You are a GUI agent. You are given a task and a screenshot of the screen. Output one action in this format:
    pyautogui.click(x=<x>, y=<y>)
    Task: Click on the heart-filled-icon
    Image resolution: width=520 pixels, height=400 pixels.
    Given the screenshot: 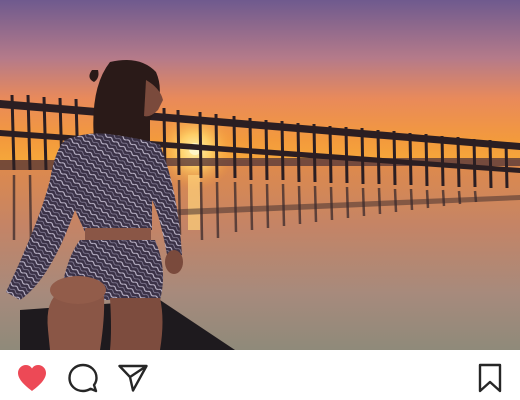 What is the action you would take?
    pyautogui.click(x=32, y=378)
    